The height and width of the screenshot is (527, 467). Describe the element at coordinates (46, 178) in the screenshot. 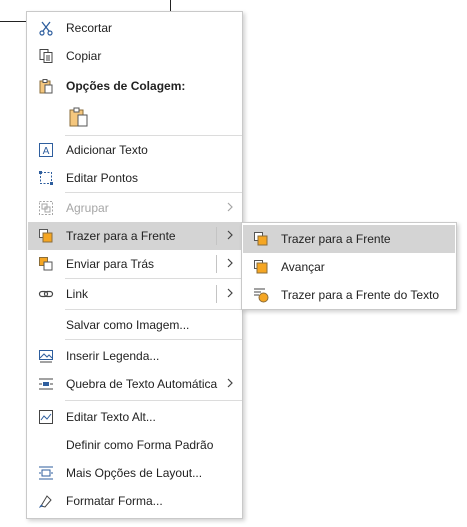

I see `edit-points-icon` at that location.